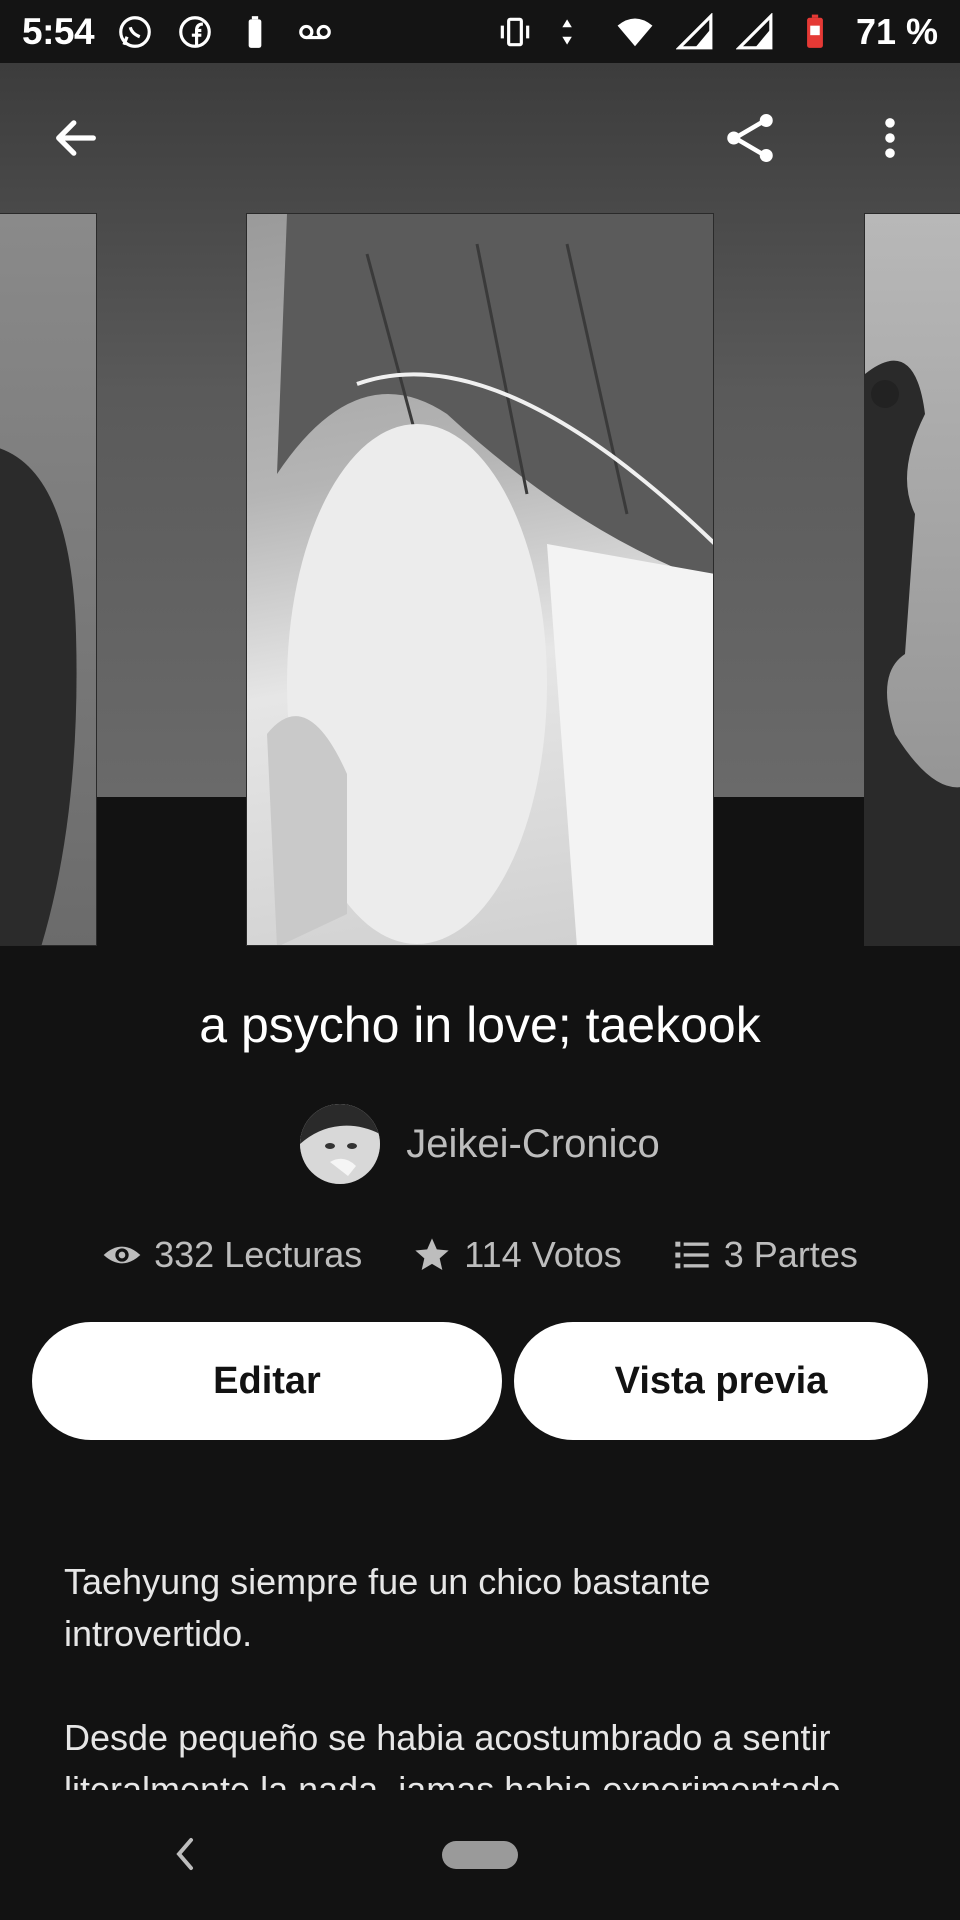 The height and width of the screenshot is (1920, 960). Describe the element at coordinates (48, 579) in the screenshot. I see `cover-previous` at that location.